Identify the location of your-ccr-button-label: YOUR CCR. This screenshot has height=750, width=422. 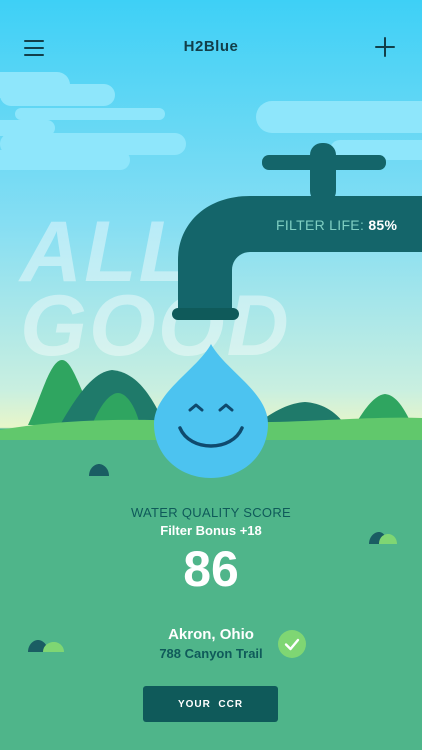
(210, 704).